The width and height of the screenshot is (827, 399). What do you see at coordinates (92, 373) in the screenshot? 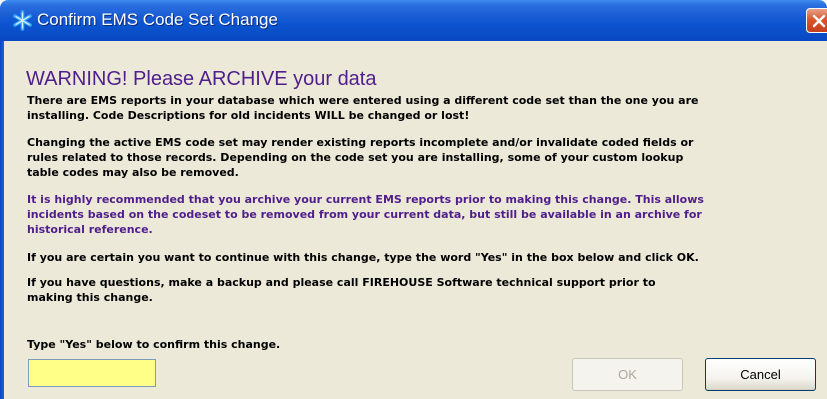
I see `confirm-yes-input` at bounding box center [92, 373].